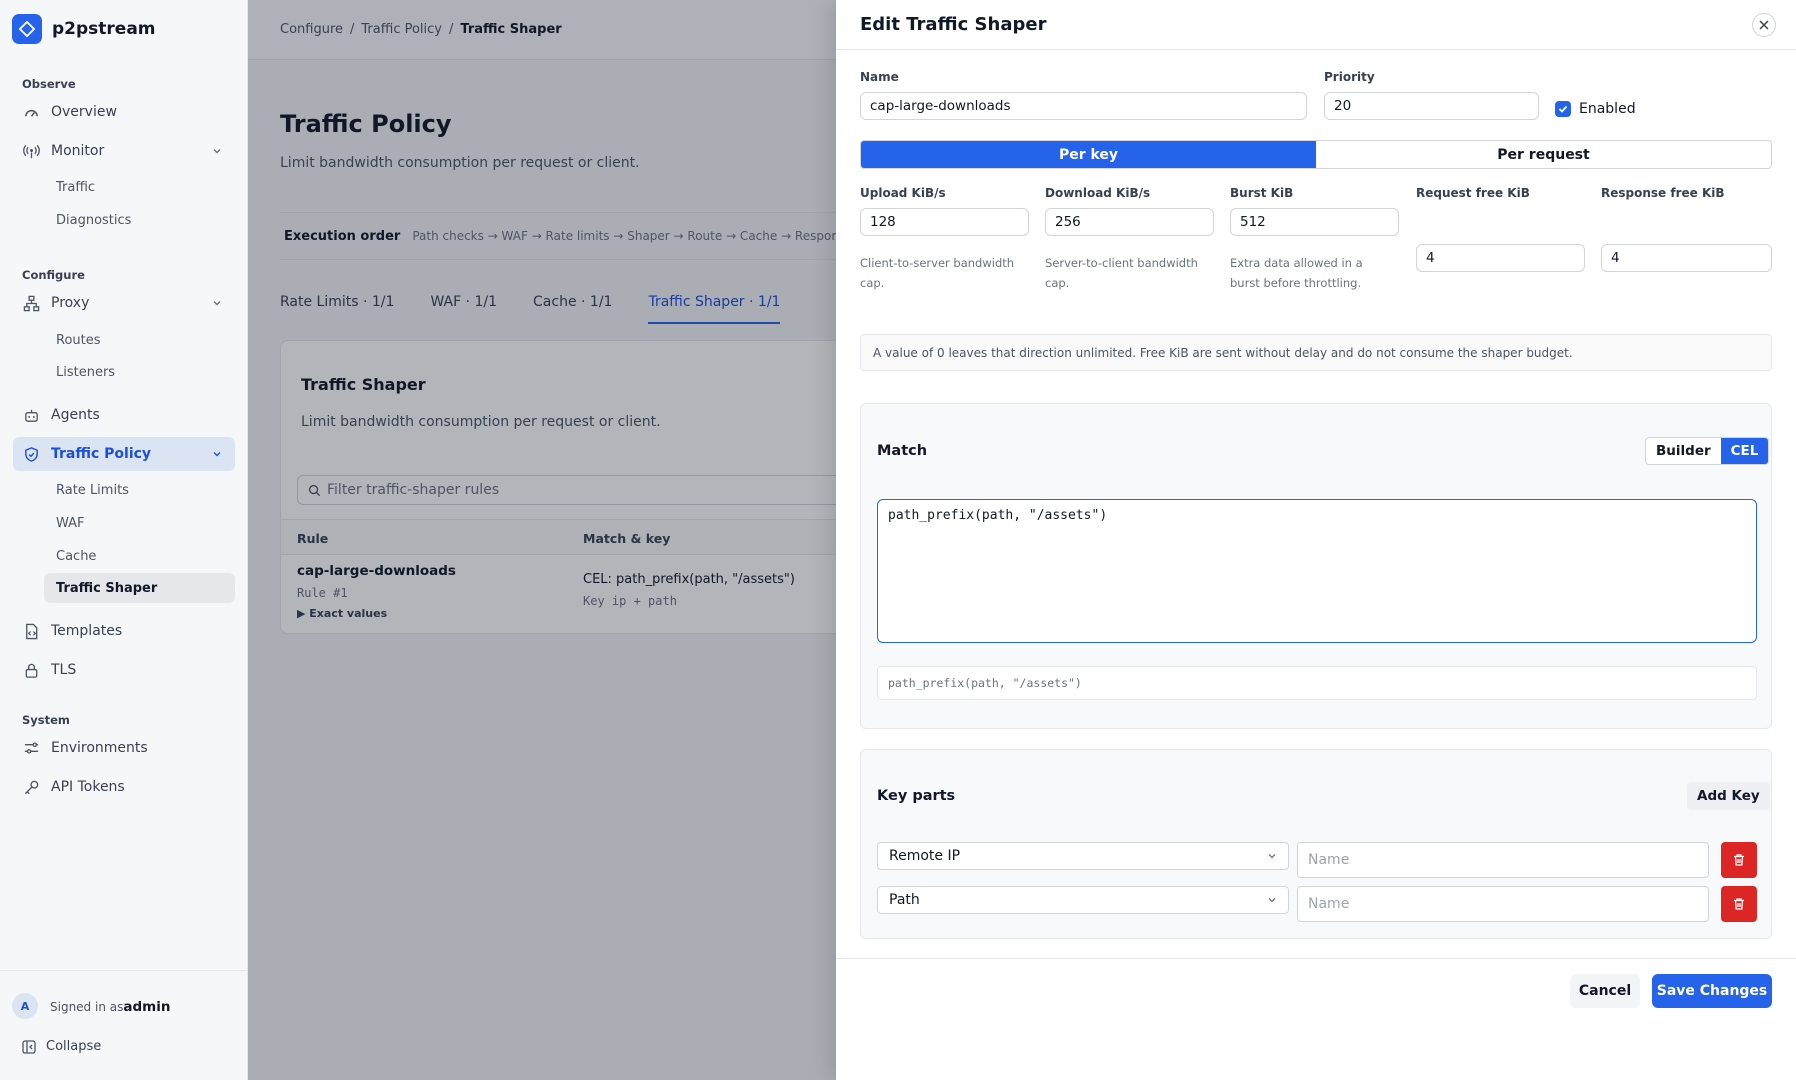 This screenshot has height=1080, width=1796. I want to click on download-input: 256, so click(1129, 222).